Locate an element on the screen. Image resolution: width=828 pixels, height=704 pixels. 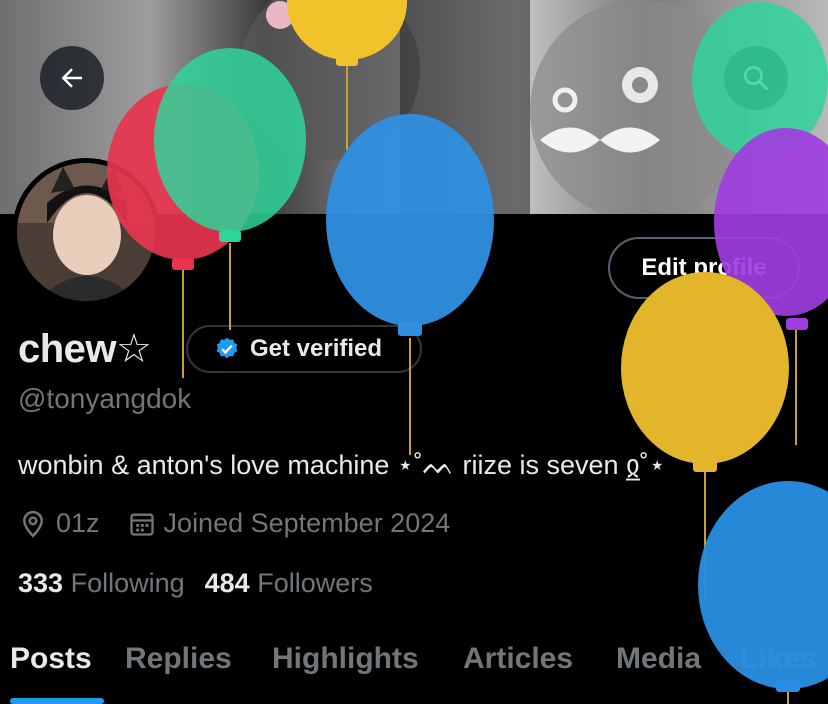
avatar is located at coordinates (86, 232).